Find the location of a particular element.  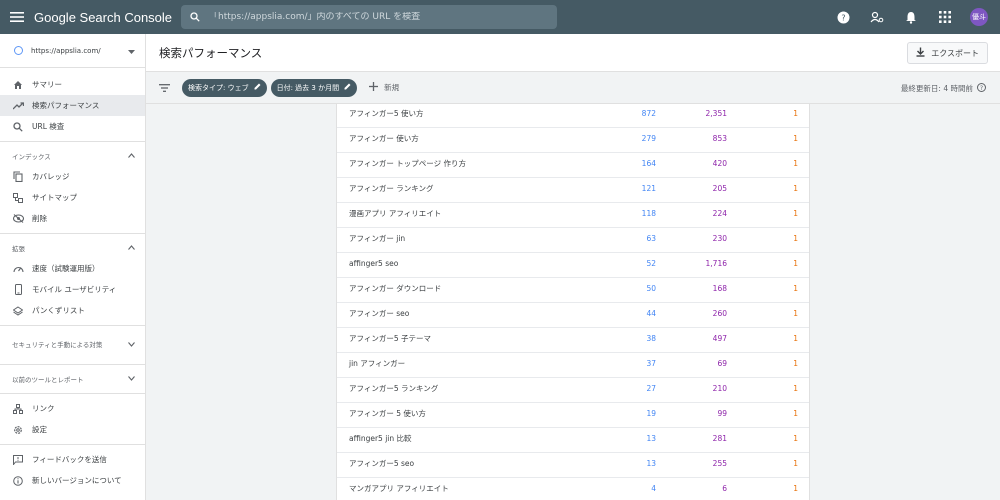

table-row: アフィンガー5 ランキング 27 210 1 is located at coordinates (573, 390).